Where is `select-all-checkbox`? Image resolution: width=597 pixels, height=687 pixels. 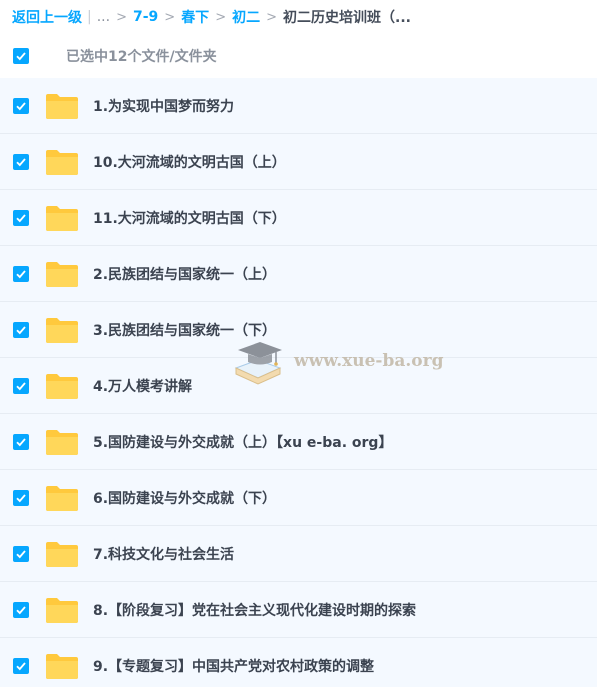 select-all-checkbox is located at coordinates (21, 56).